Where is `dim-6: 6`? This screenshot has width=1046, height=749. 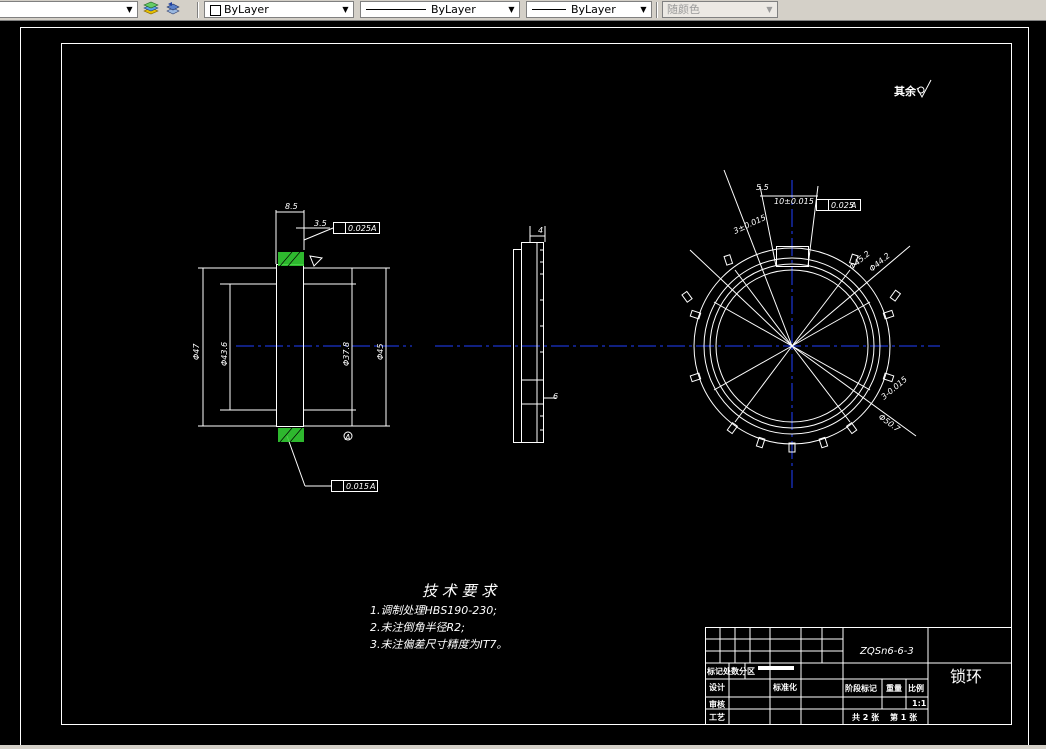
dim-6: 6 is located at coordinates (555, 396).